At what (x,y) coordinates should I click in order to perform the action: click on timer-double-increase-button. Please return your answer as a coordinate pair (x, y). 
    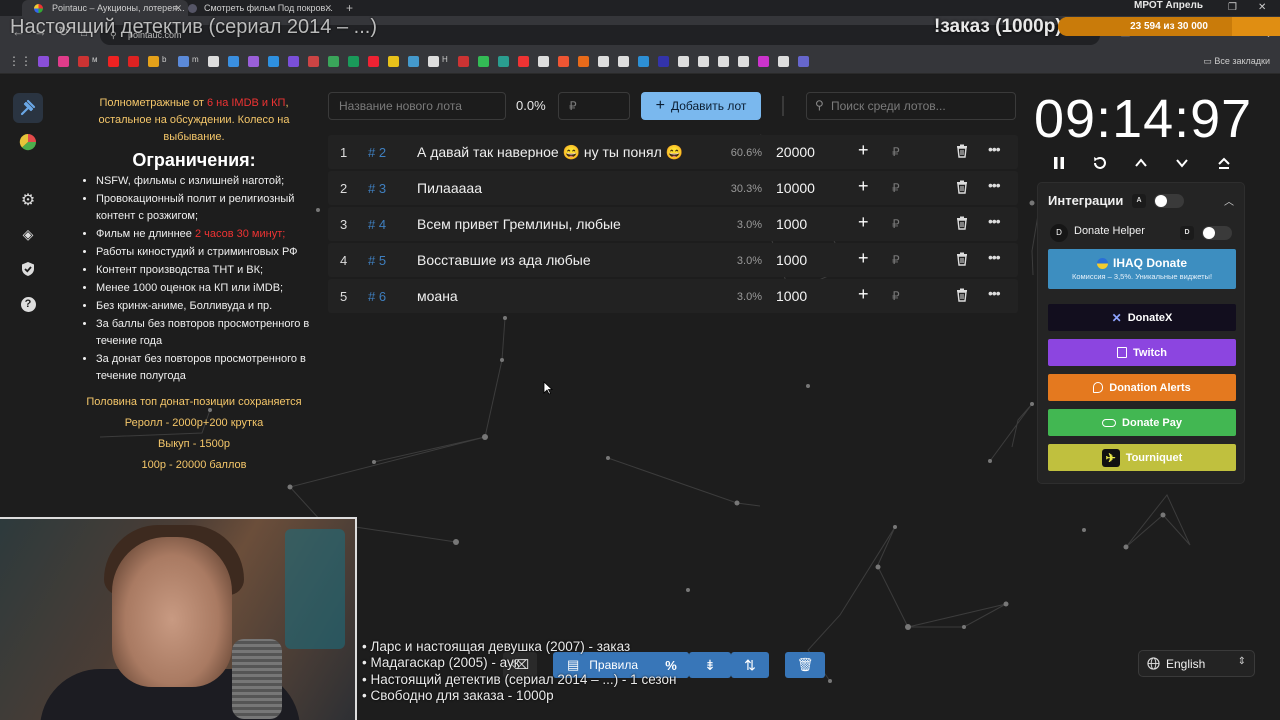
    Looking at the image, I should click on (1224, 163).